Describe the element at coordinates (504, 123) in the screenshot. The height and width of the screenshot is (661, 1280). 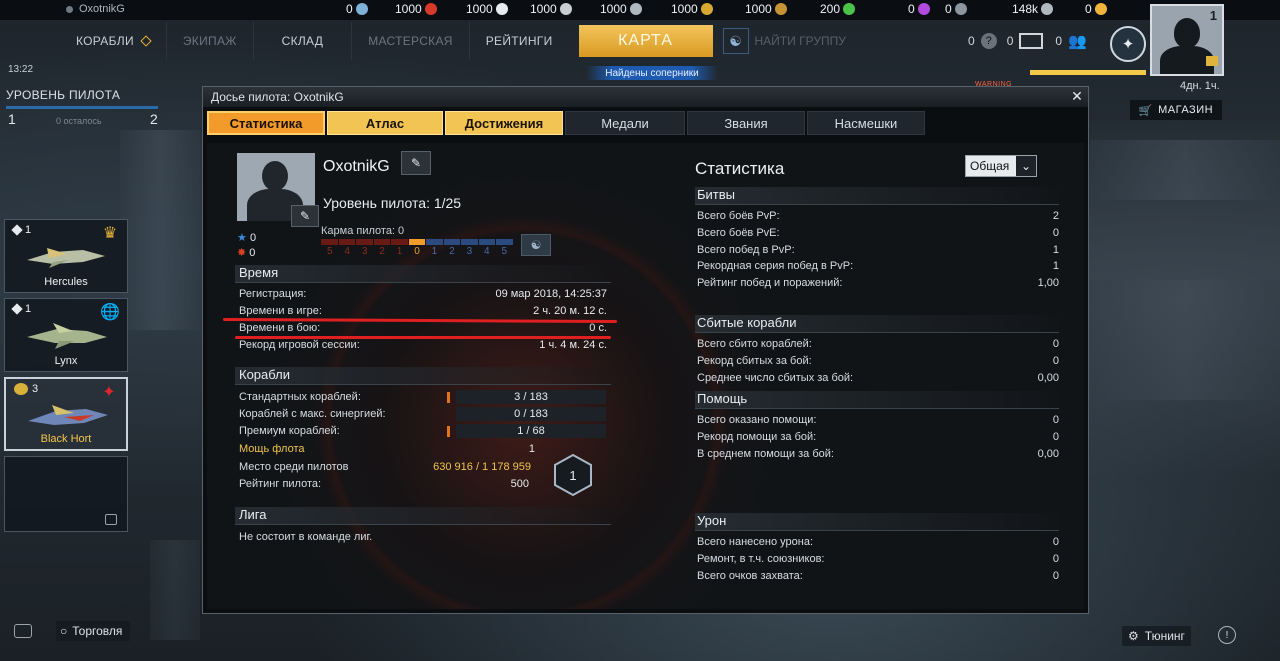
I see `tab-2: Достижения` at that location.